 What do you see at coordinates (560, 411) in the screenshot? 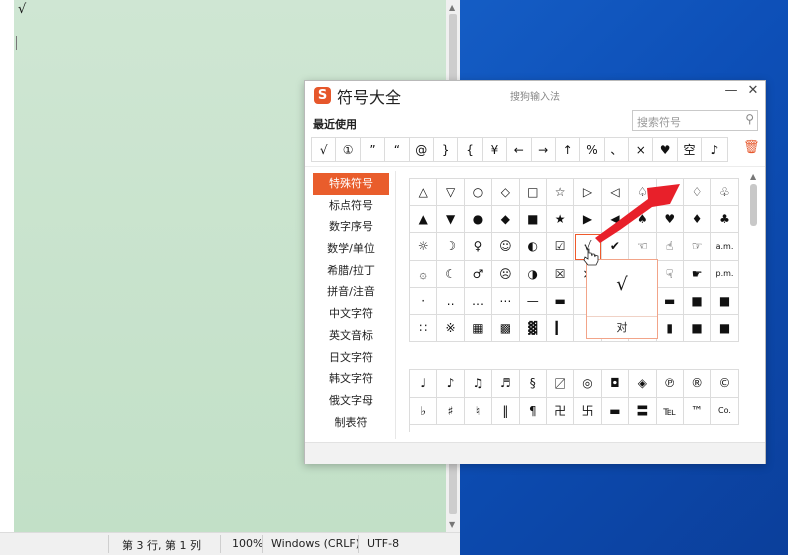
I see `symbol-cell: 卍` at bounding box center [560, 411].